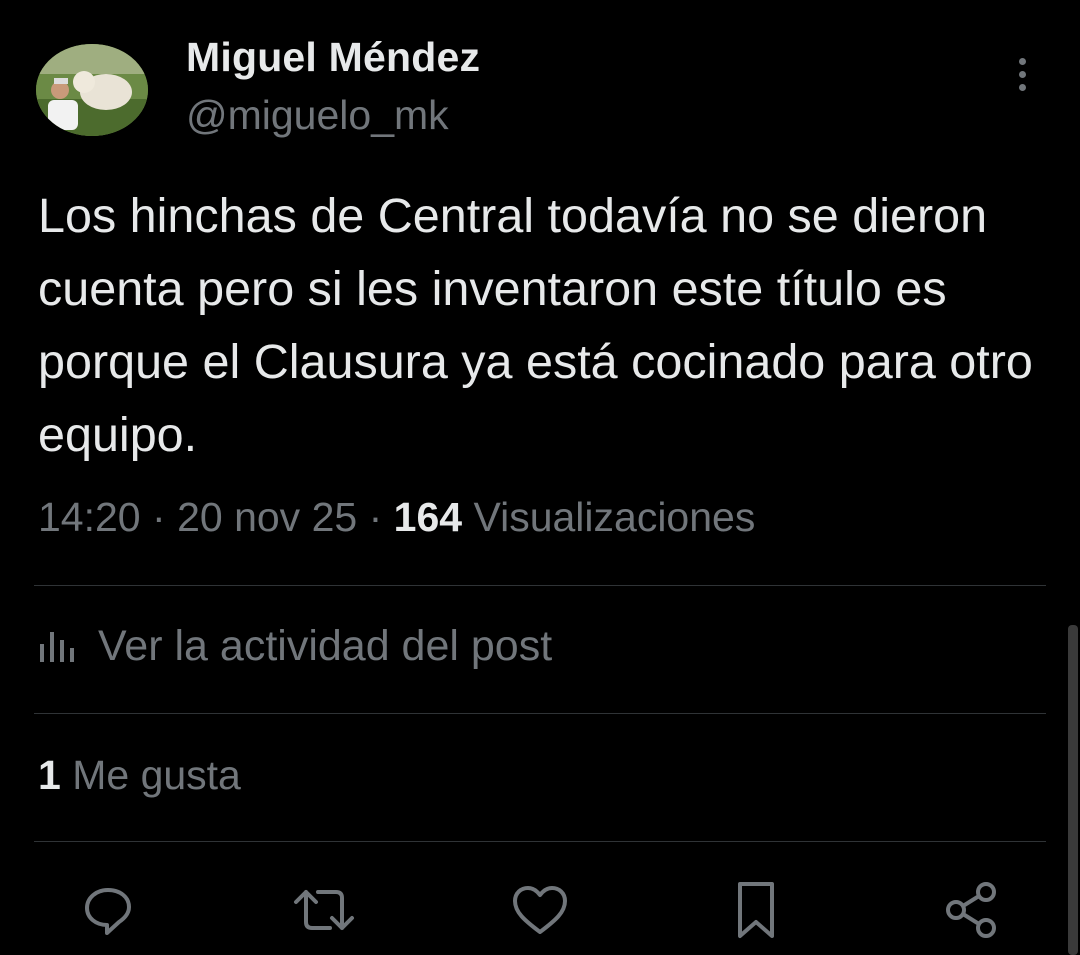  Describe the element at coordinates (614, 517) in the screenshot. I see `views-label: Visualizaciones` at that location.